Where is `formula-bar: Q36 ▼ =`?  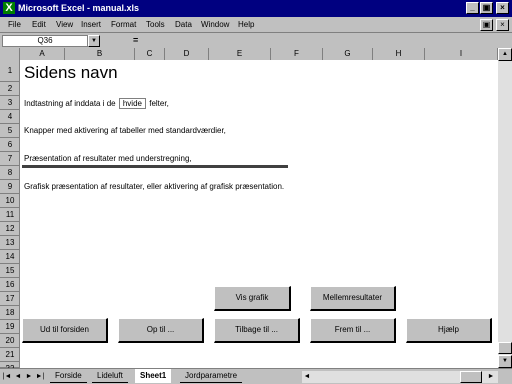
formula-bar: Q36 ▼ = is located at coordinates (256, 40).